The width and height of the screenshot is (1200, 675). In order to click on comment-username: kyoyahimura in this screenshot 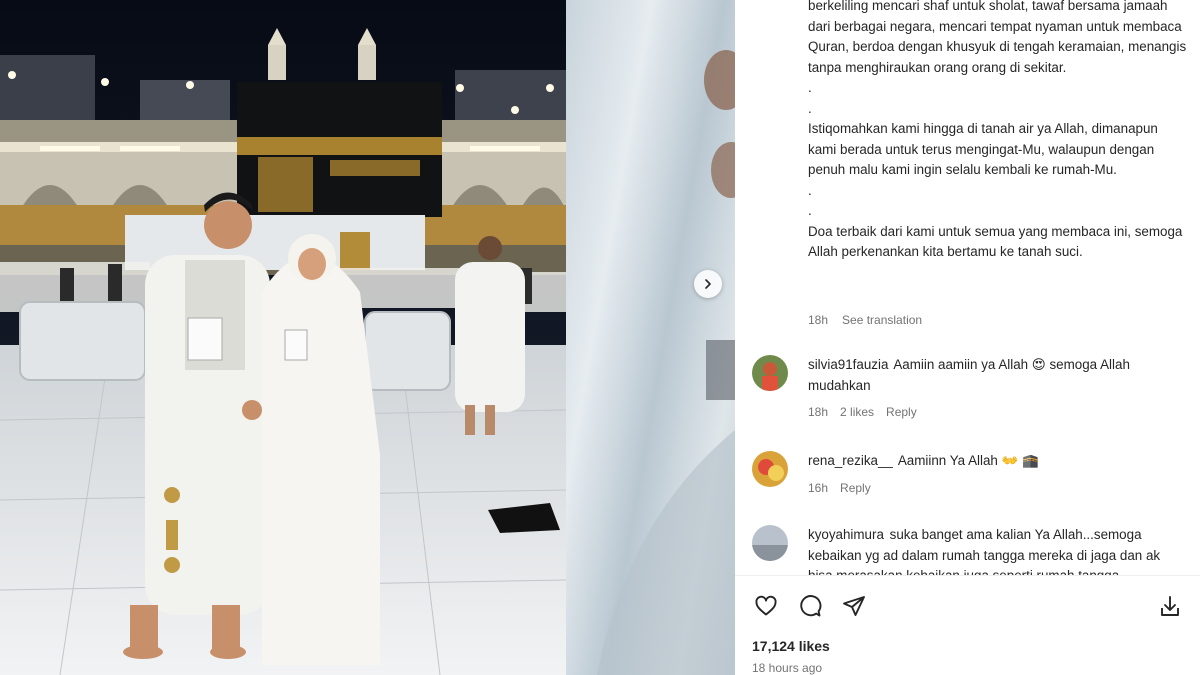, I will do `click(846, 534)`.